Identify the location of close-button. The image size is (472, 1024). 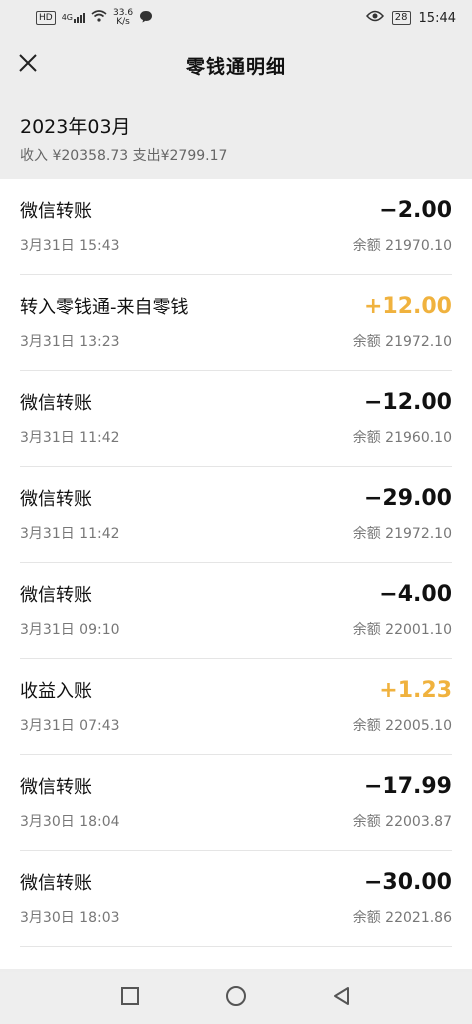
(28, 65).